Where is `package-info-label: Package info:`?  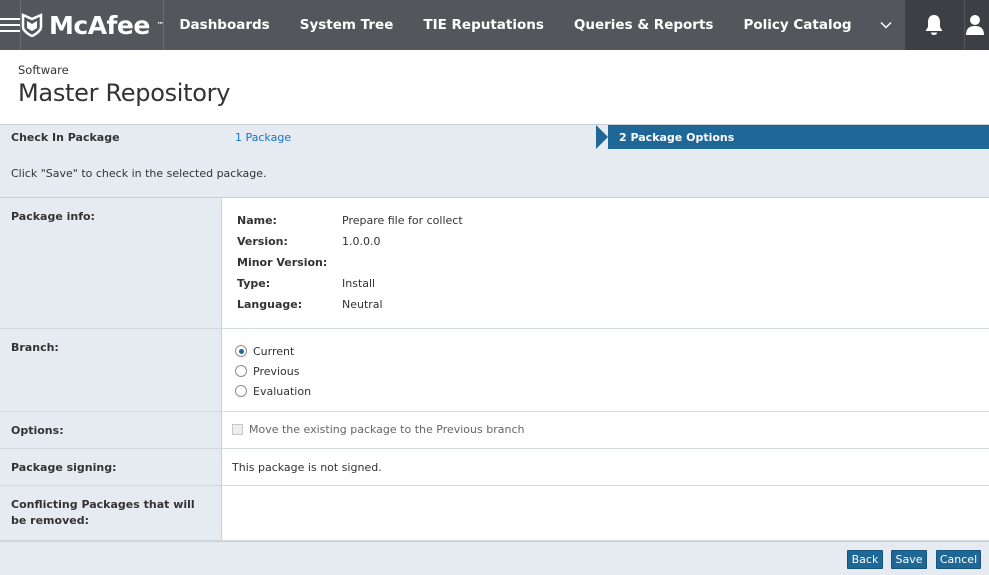
package-info-label: Package info: is located at coordinates (111, 263).